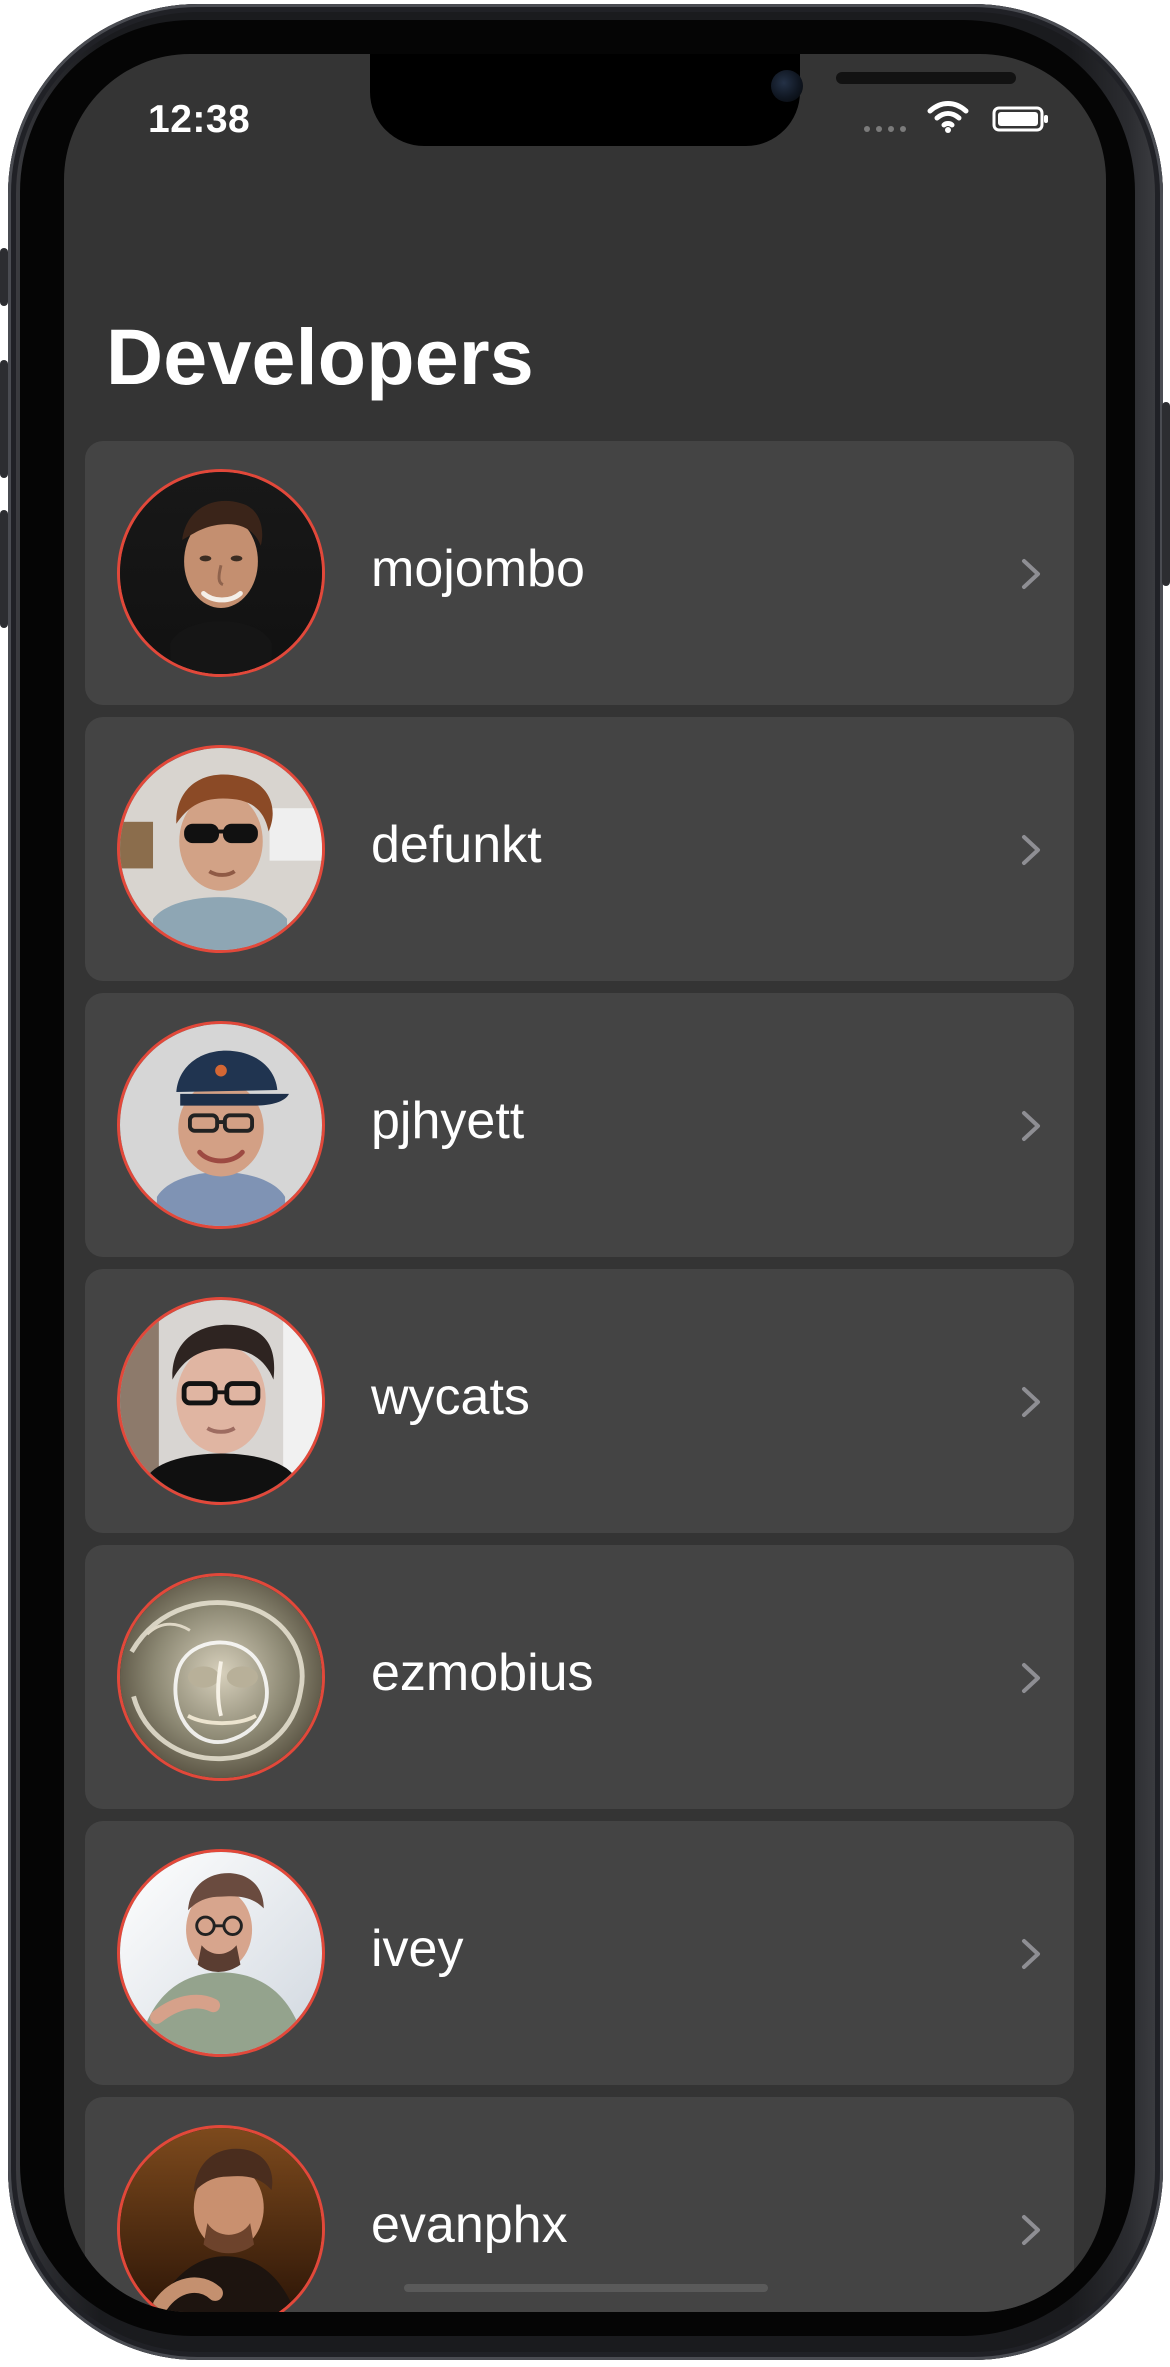 The image size is (1170, 2367). What do you see at coordinates (579, 1125) in the screenshot?
I see `developer-row: pjhyett` at bounding box center [579, 1125].